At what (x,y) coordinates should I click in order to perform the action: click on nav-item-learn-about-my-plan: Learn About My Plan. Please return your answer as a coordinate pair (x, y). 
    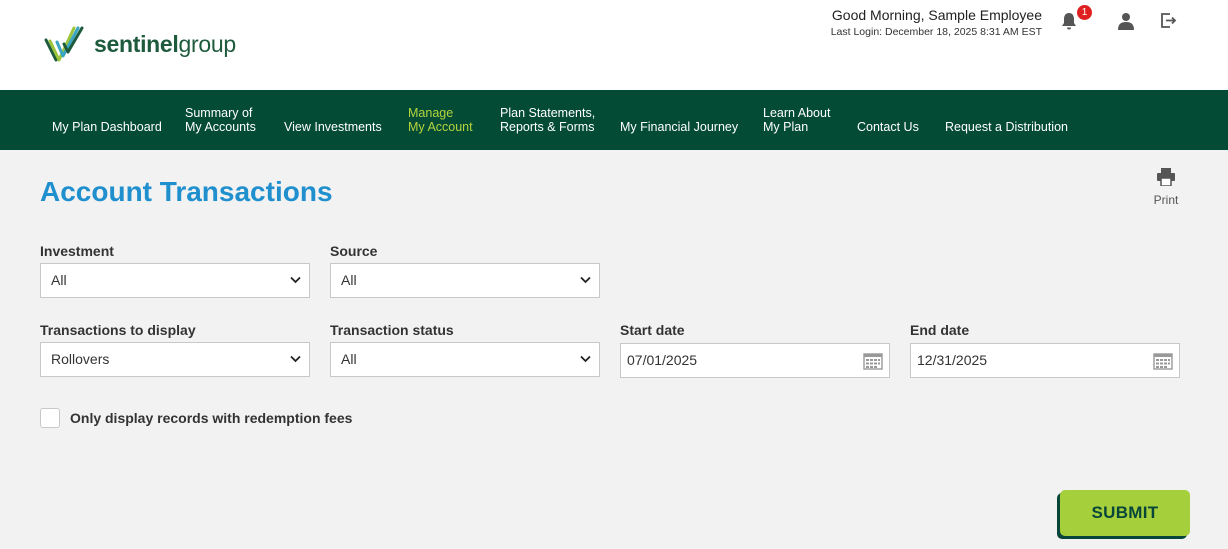
    Looking at the image, I should click on (796, 120).